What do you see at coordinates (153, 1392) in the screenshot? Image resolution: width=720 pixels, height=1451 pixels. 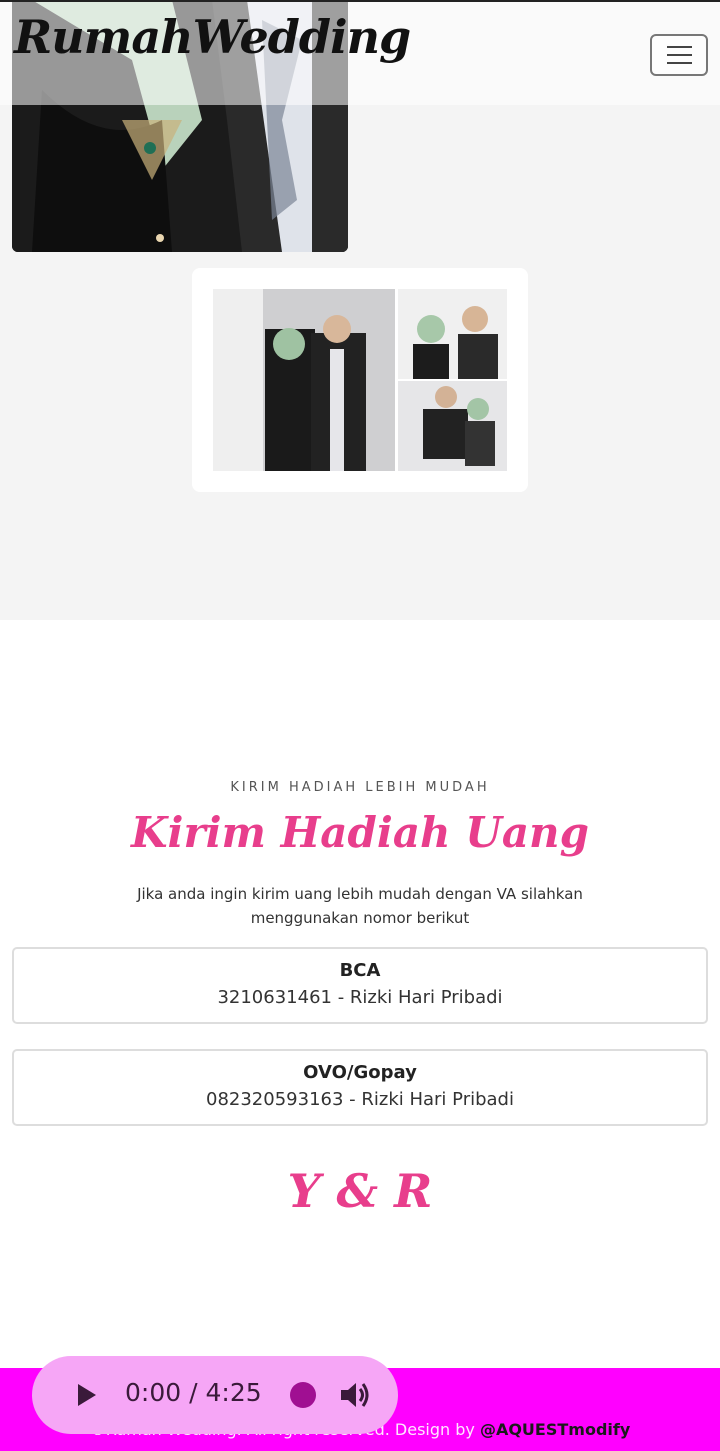 I see `current-time: 0:00` at bounding box center [153, 1392].